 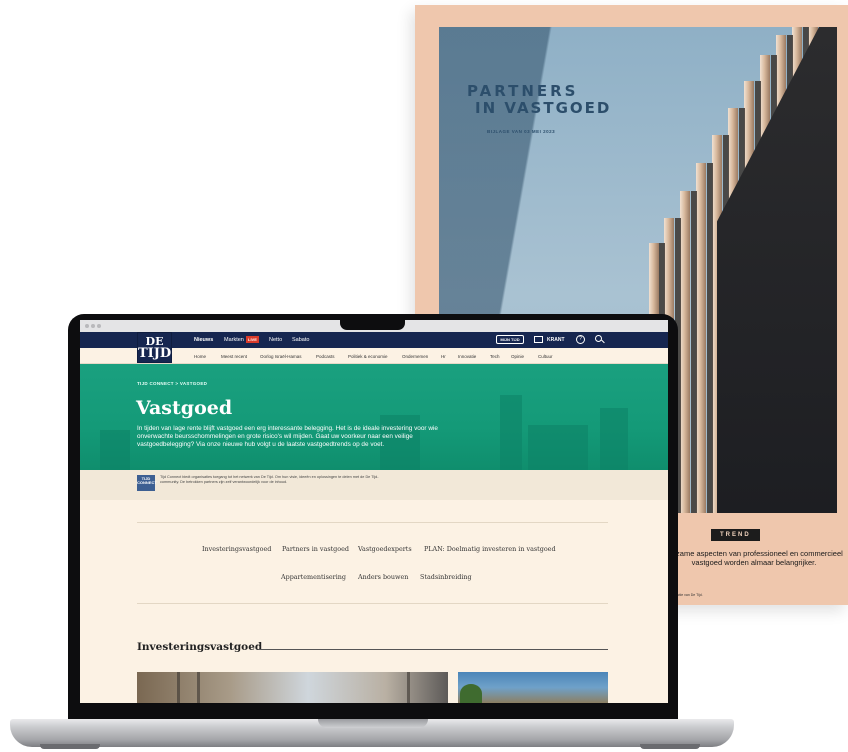 I want to click on tag-stadsinbreiding: Stadsinbreiding, so click(x=446, y=577).